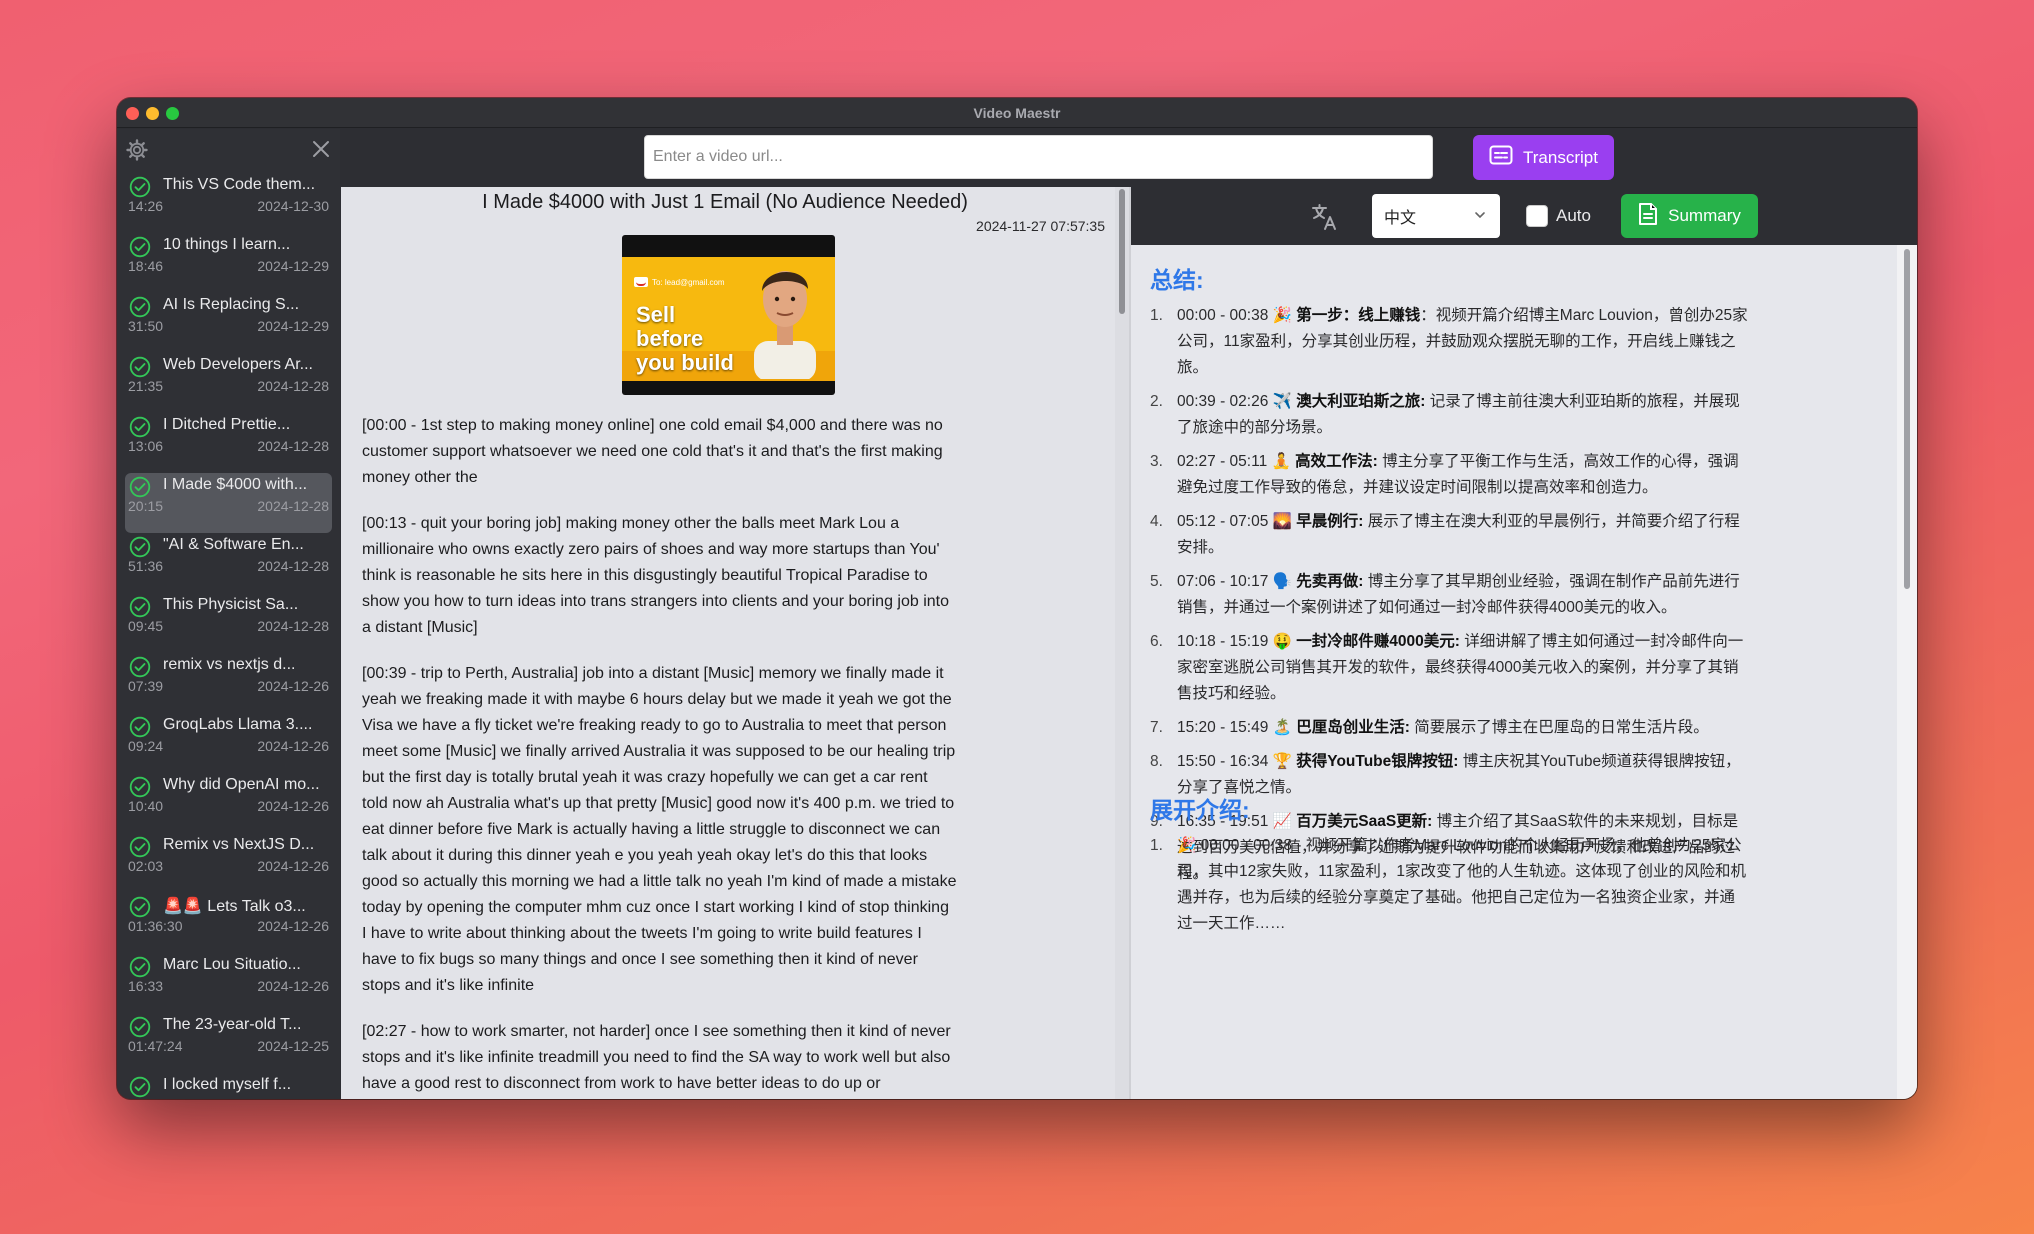 This screenshot has width=2034, height=1234. Describe the element at coordinates (146, 626) in the screenshot. I see `sidebar-video-duration: 09:45` at that location.